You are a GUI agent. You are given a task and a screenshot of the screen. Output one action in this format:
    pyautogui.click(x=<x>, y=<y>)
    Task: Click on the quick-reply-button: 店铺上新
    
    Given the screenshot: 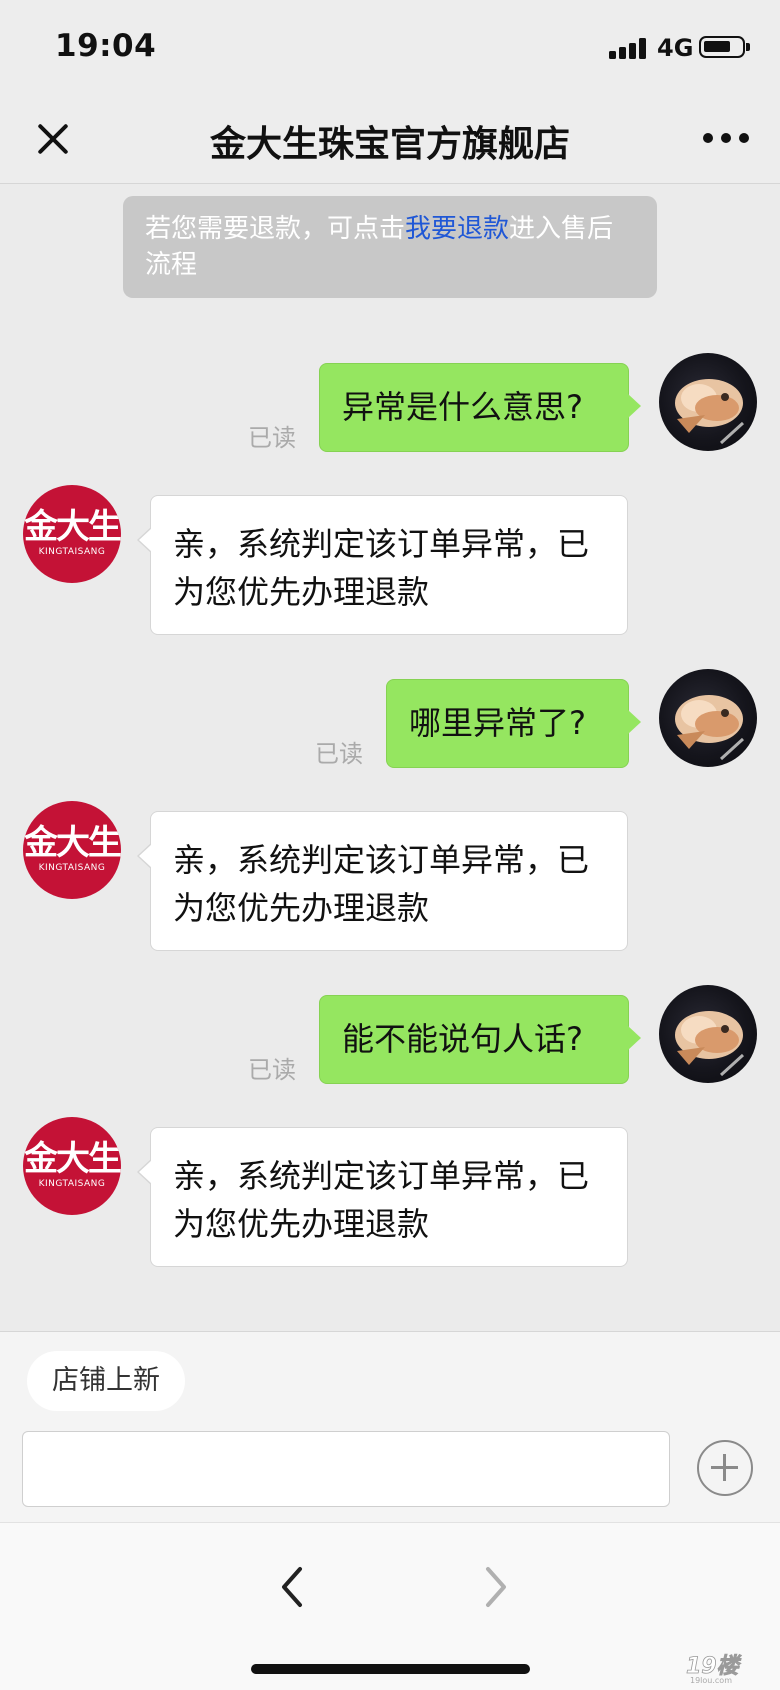 What is the action you would take?
    pyautogui.click(x=106, y=1381)
    